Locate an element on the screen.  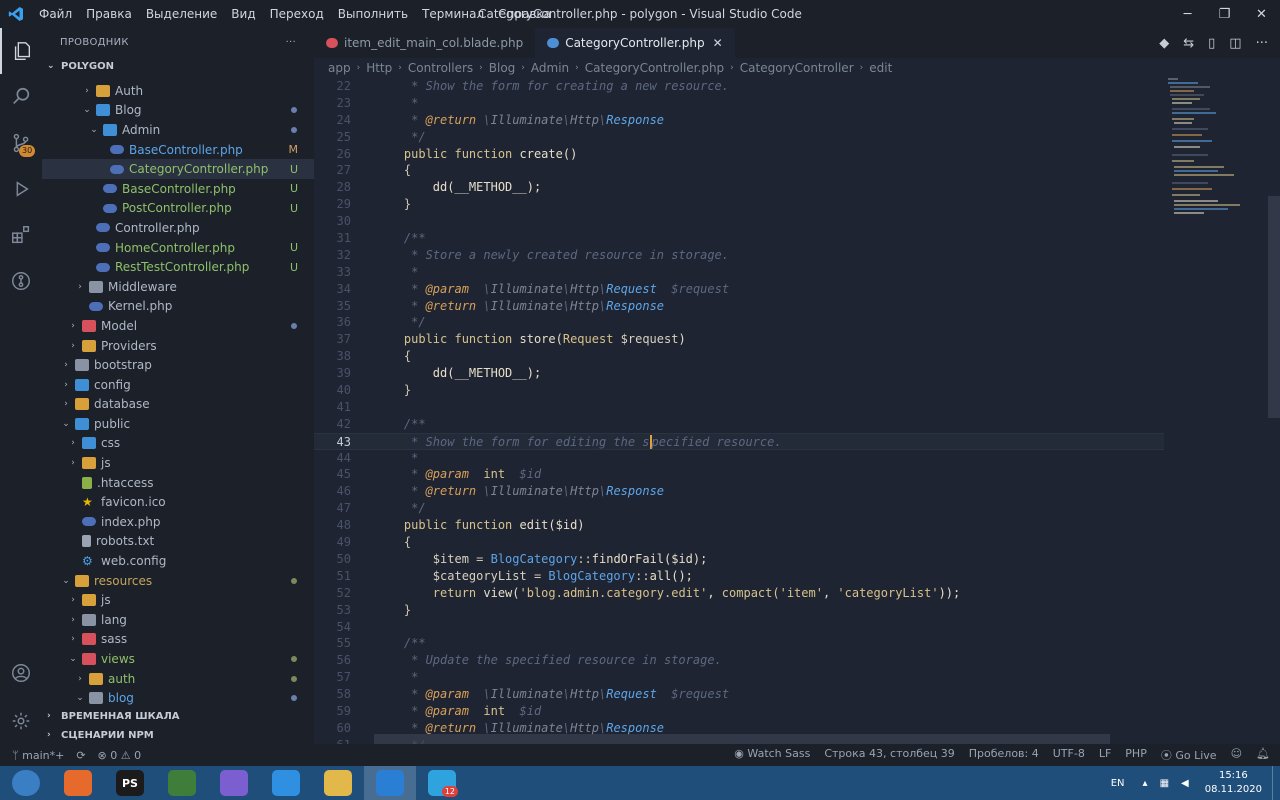
tree-item: › Auth is located at coordinates (178, 91).